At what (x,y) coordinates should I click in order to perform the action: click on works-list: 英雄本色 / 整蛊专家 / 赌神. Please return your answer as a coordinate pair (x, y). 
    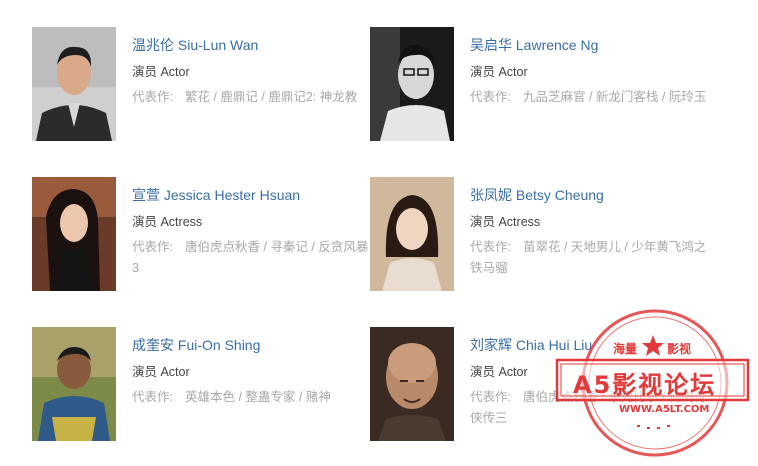
    Looking at the image, I should click on (257, 397).